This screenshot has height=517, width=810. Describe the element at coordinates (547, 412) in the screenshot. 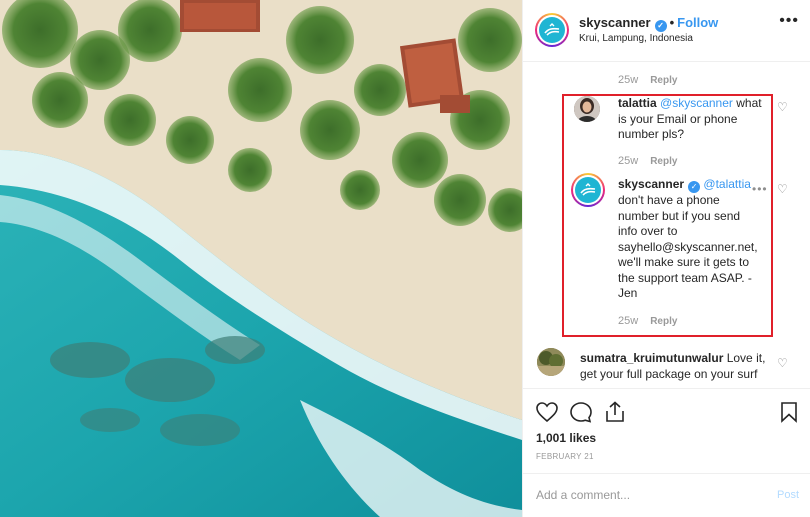

I see `like-heart-icon` at that location.